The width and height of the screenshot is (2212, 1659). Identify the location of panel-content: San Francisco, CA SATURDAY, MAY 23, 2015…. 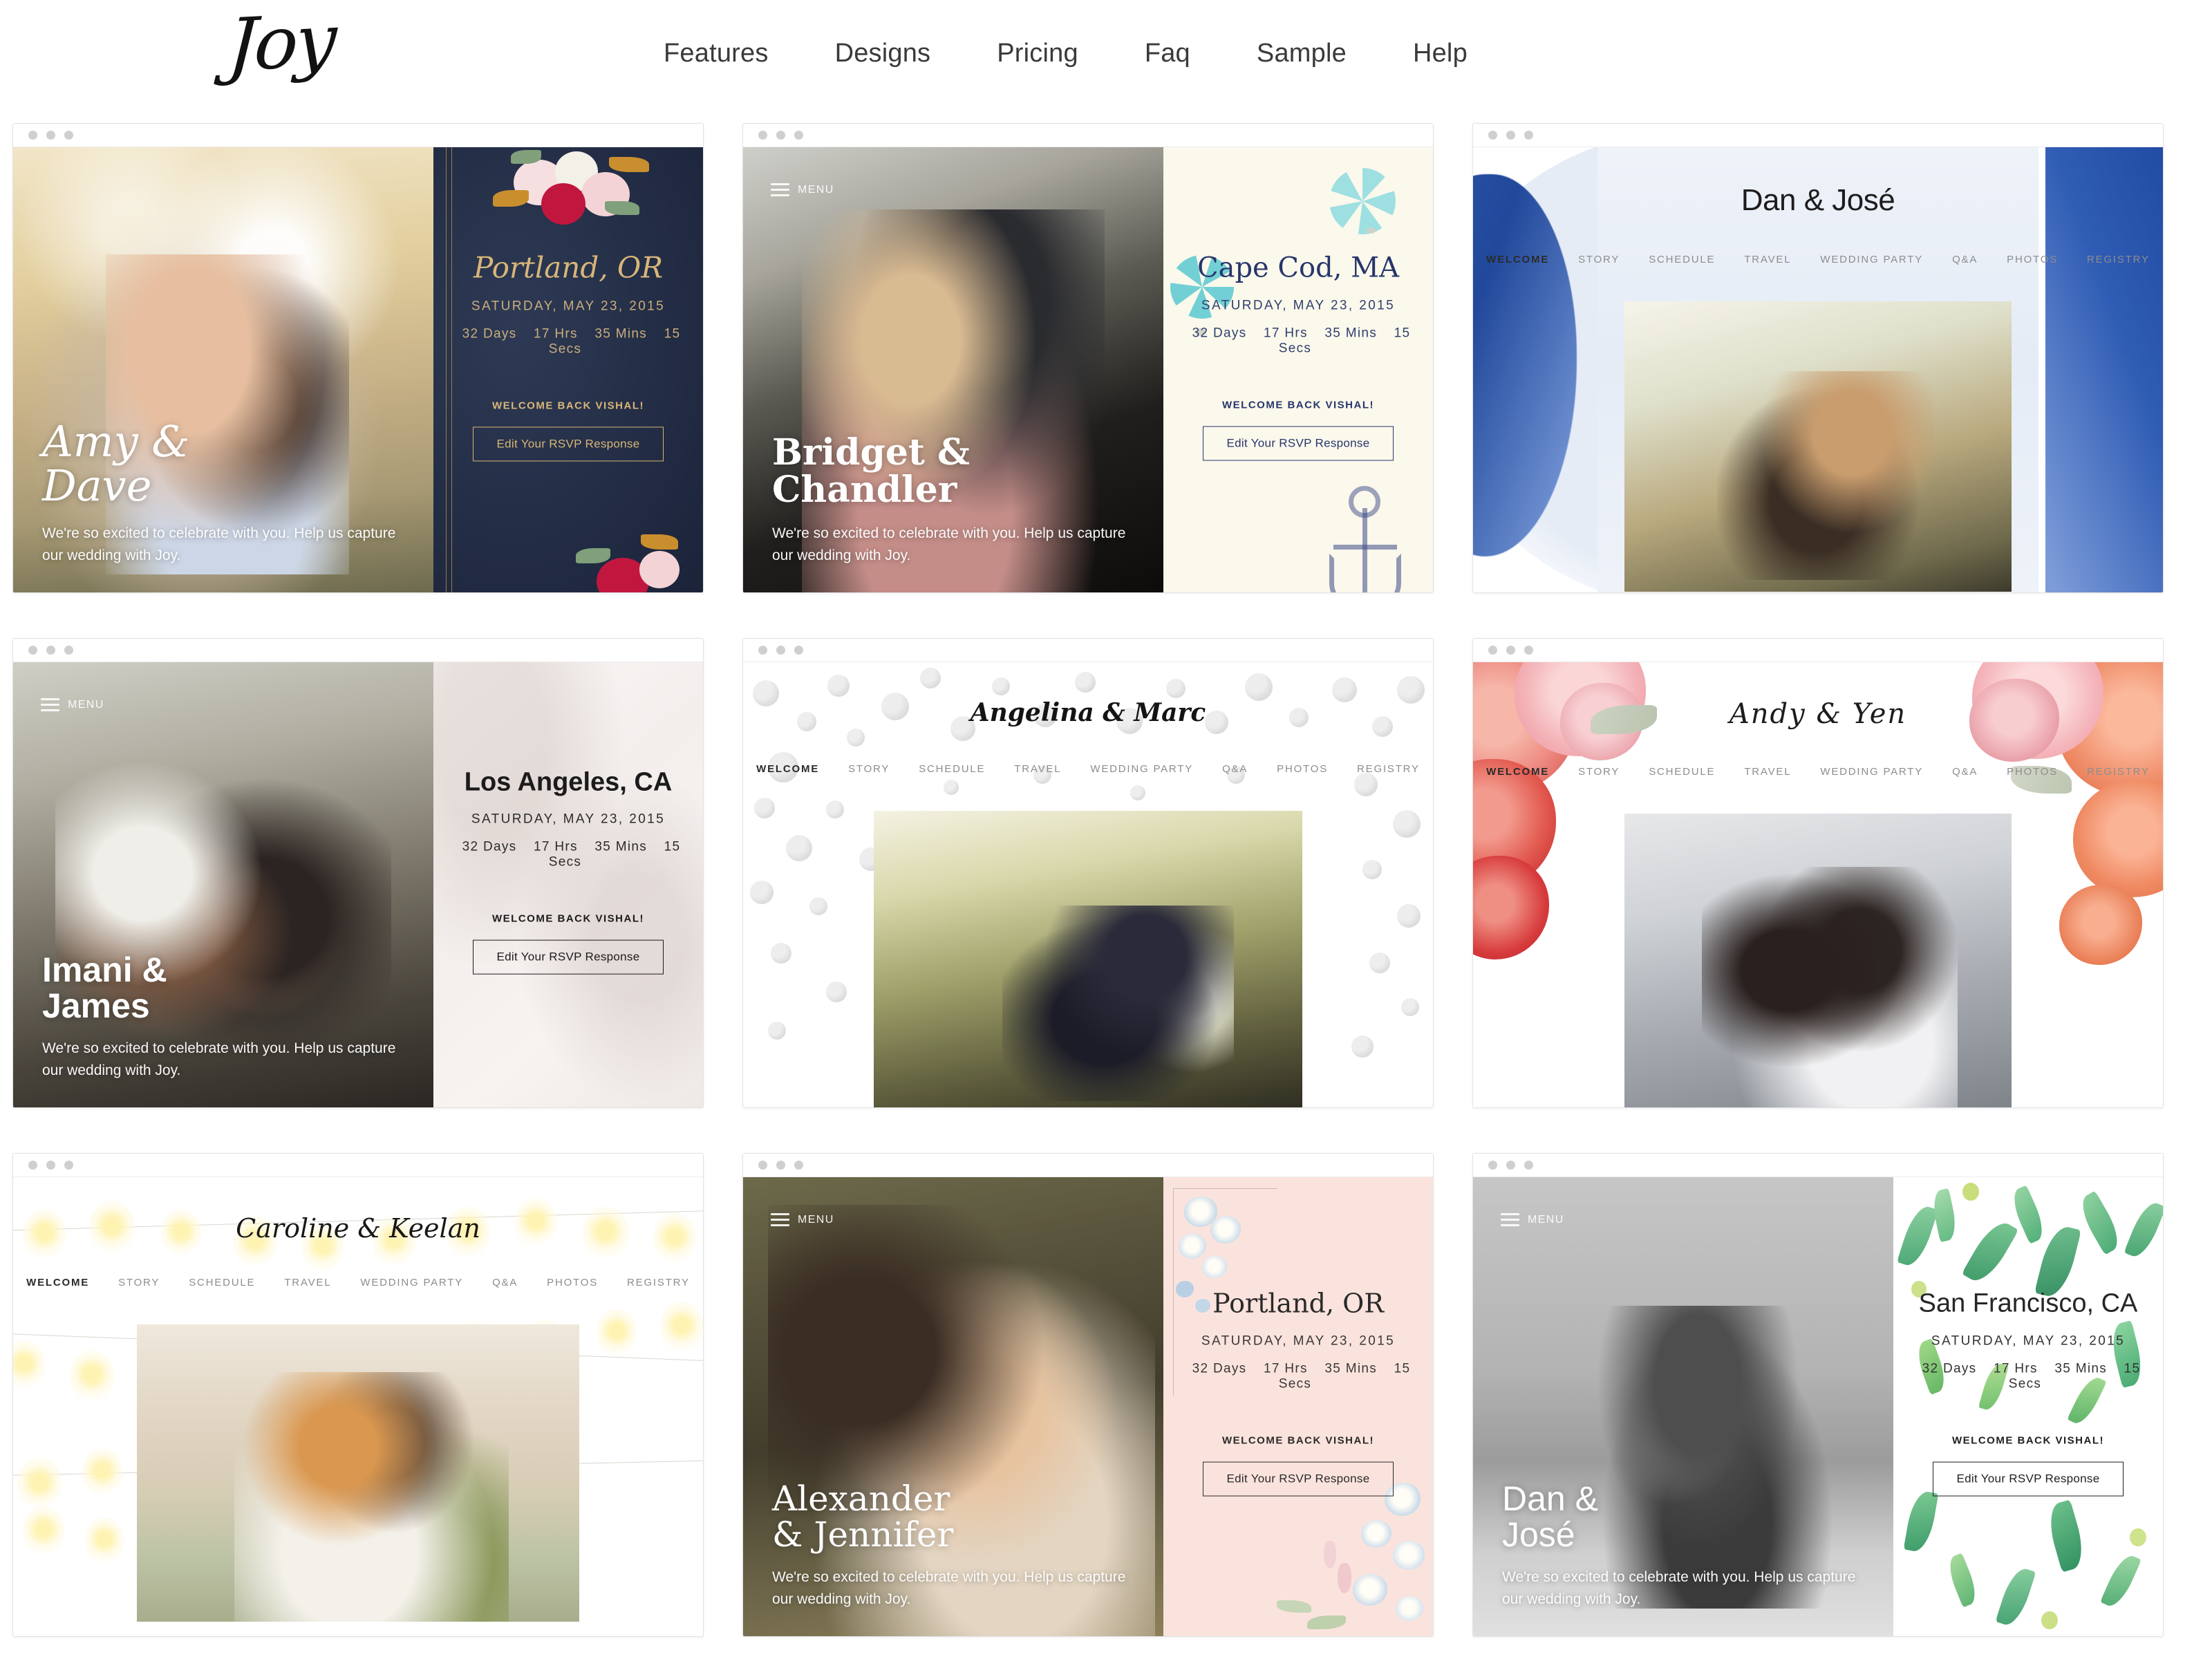
(2028, 1392).